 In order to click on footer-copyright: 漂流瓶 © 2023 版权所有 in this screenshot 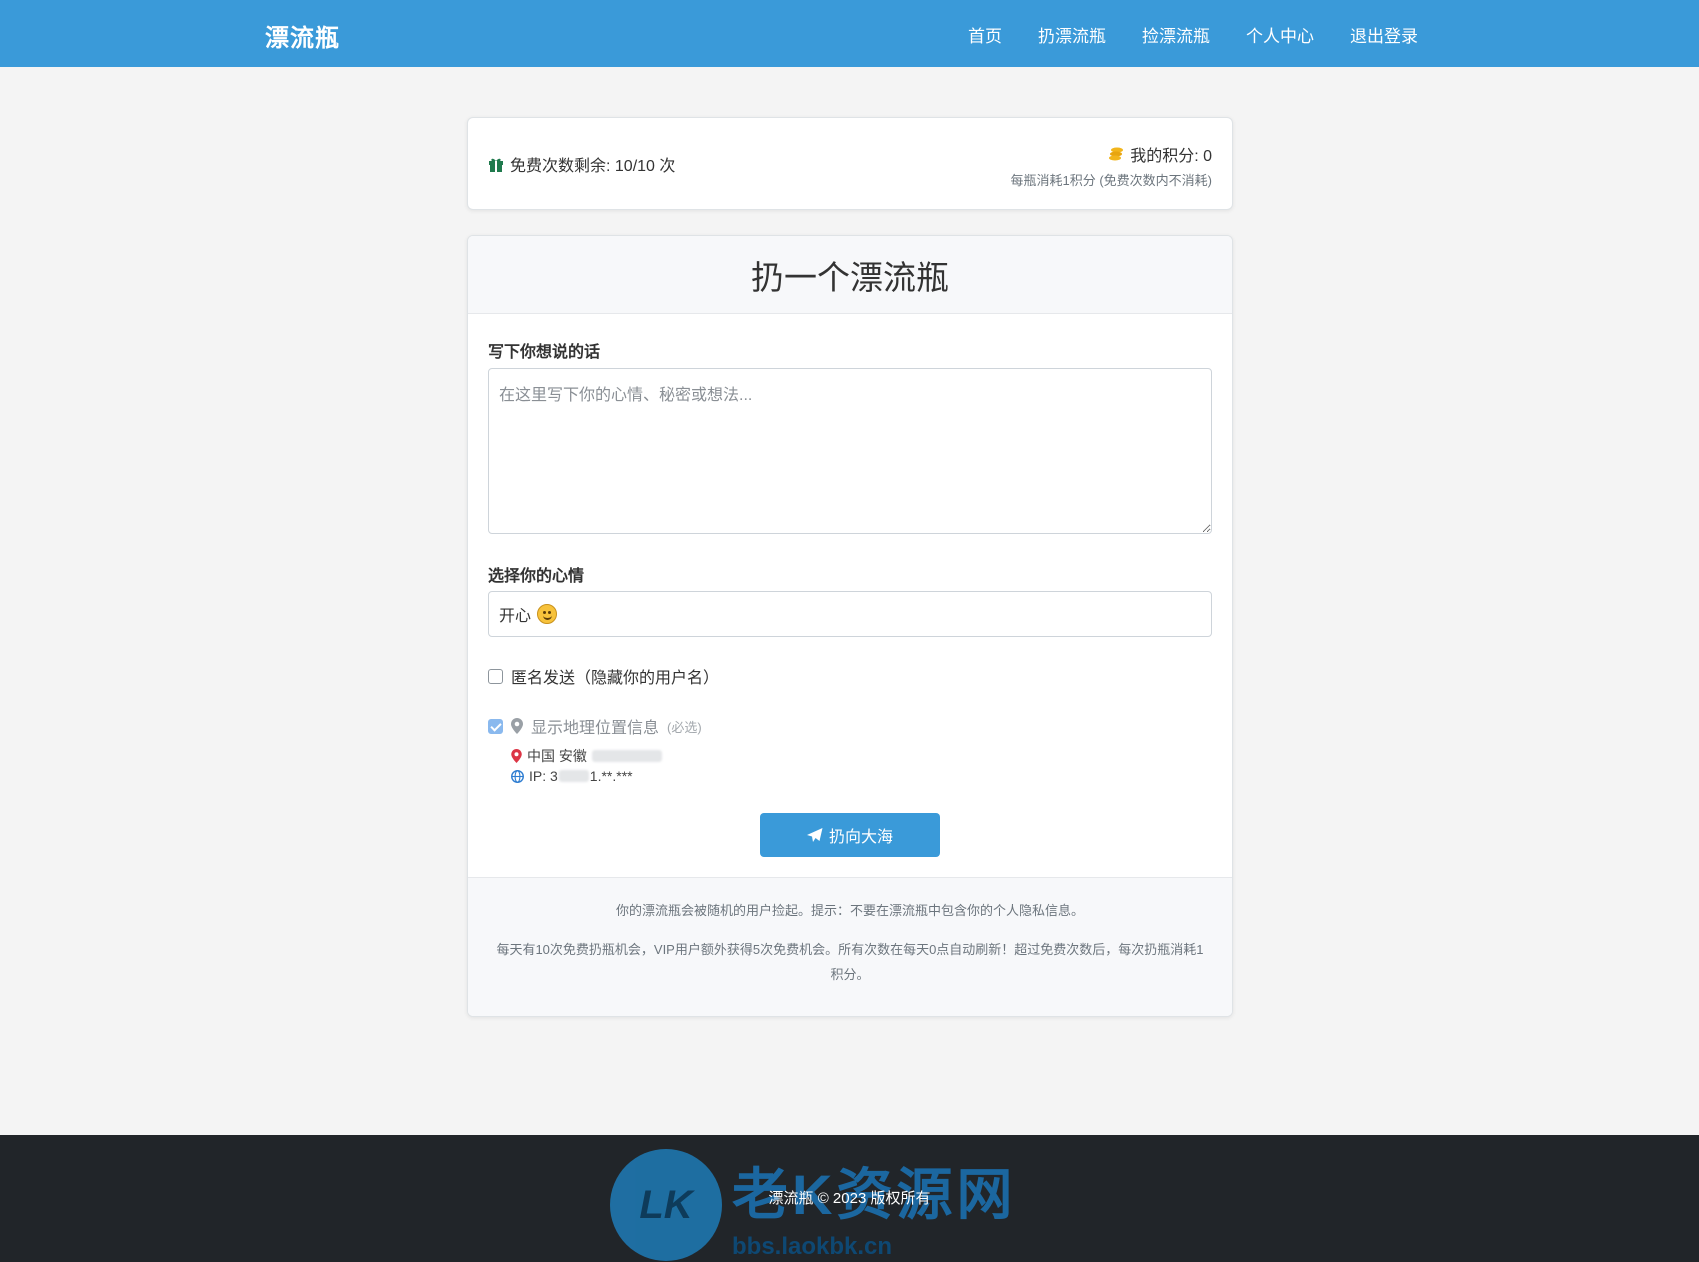, I will do `click(849, 1198)`.